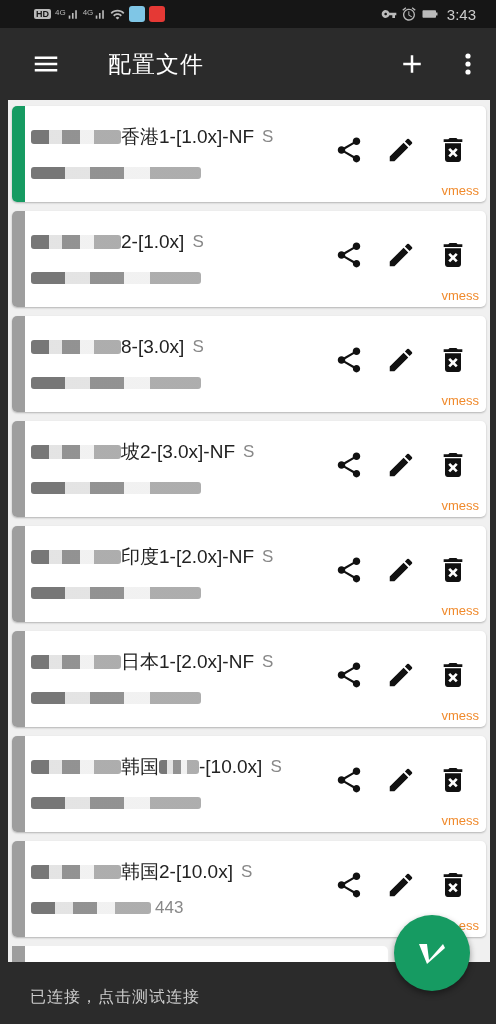  I want to click on profile-card: 韩国 -[10.0x] S vmess, so click(249, 784).